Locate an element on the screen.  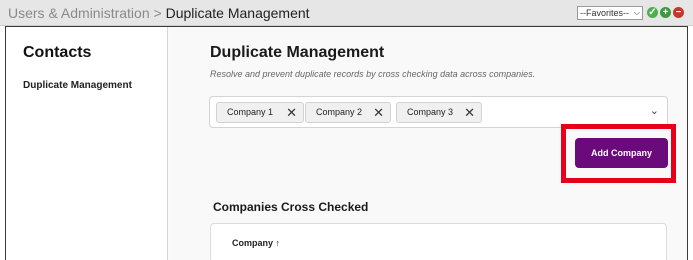
plus-circle-icon: + is located at coordinates (665, 12).